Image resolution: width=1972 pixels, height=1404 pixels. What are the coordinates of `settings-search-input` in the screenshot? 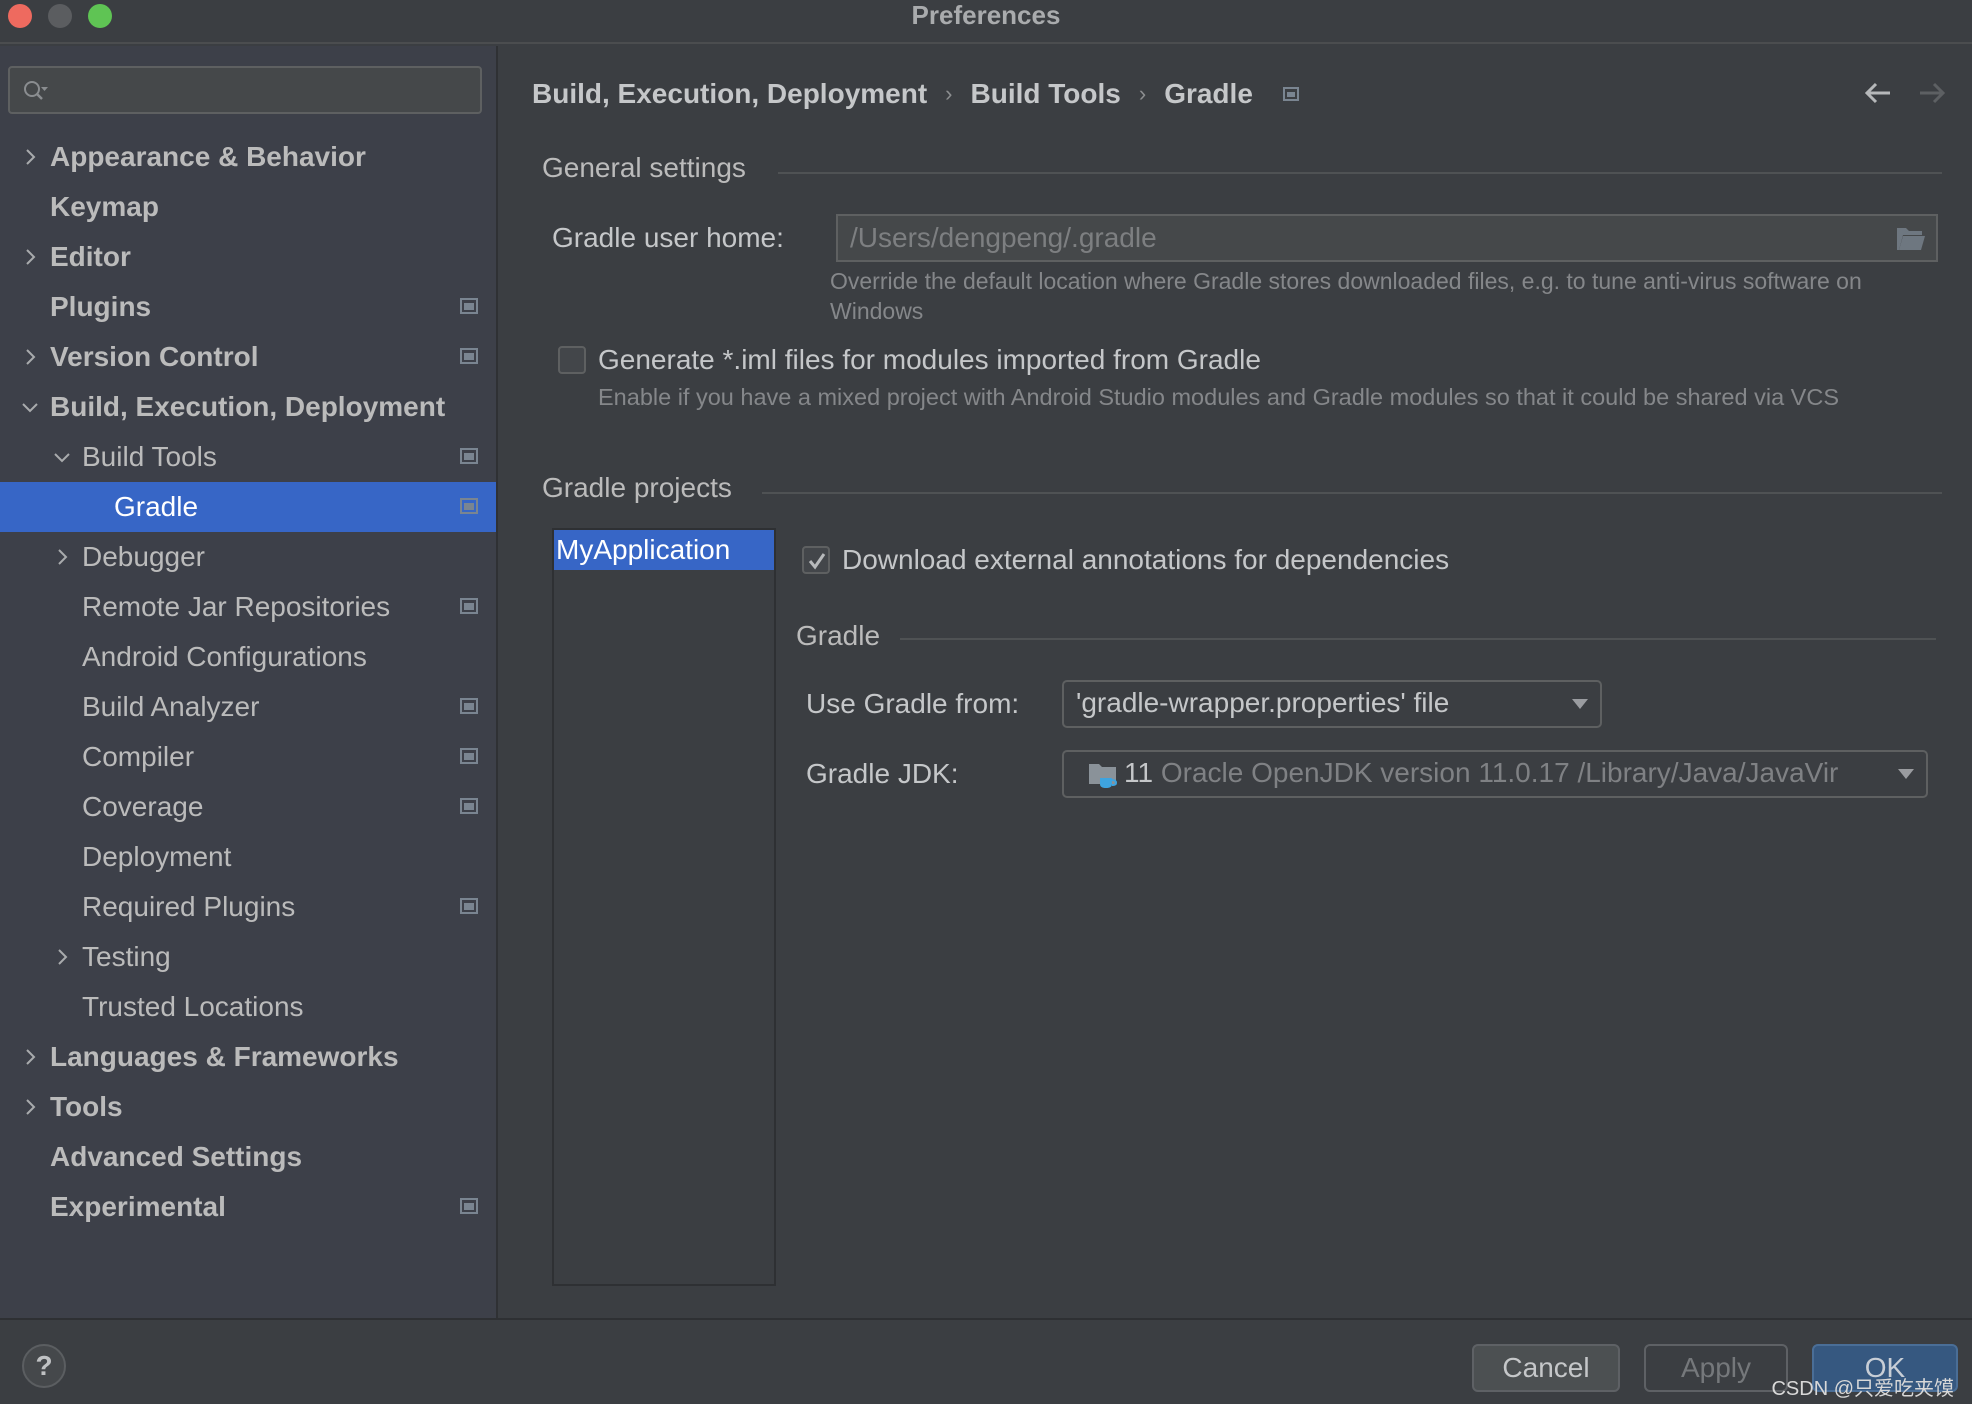 It's located at (245, 90).